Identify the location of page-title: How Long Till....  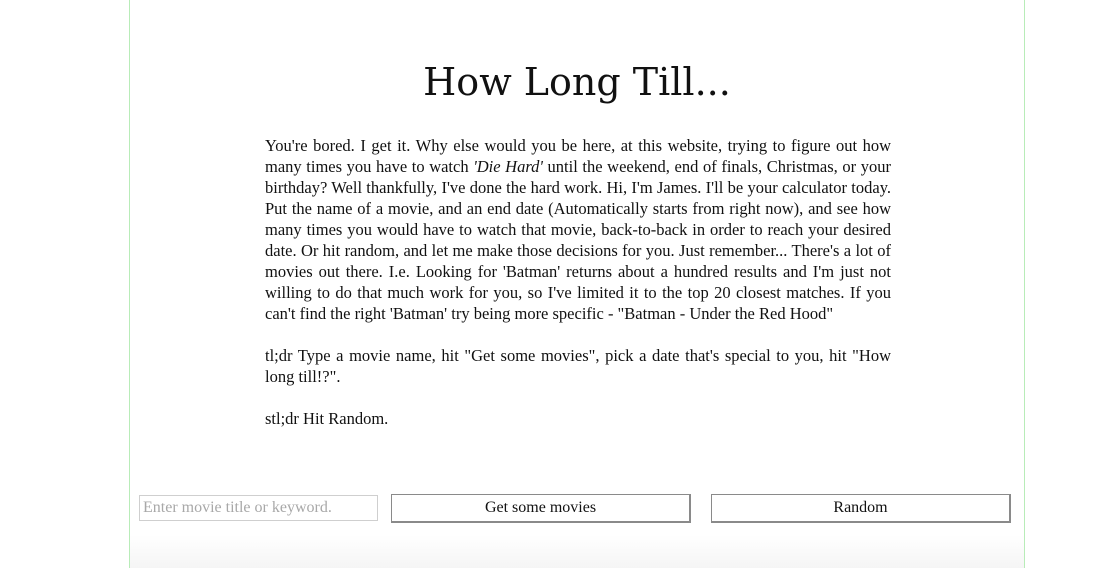
(577, 82).